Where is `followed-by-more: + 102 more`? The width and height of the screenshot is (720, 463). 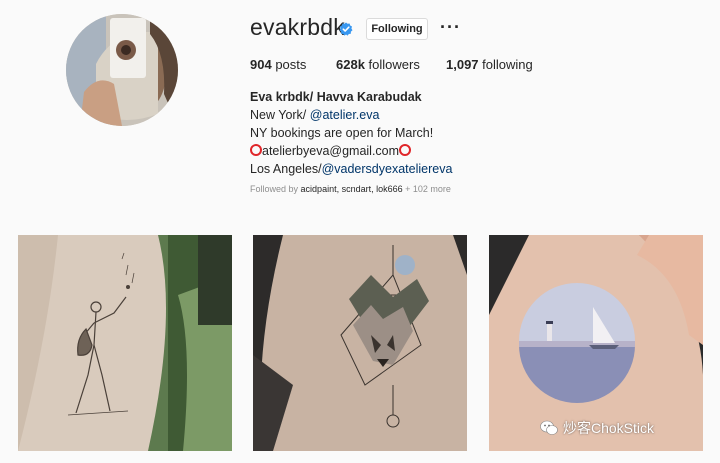
followed-by-more: + 102 more is located at coordinates (428, 189).